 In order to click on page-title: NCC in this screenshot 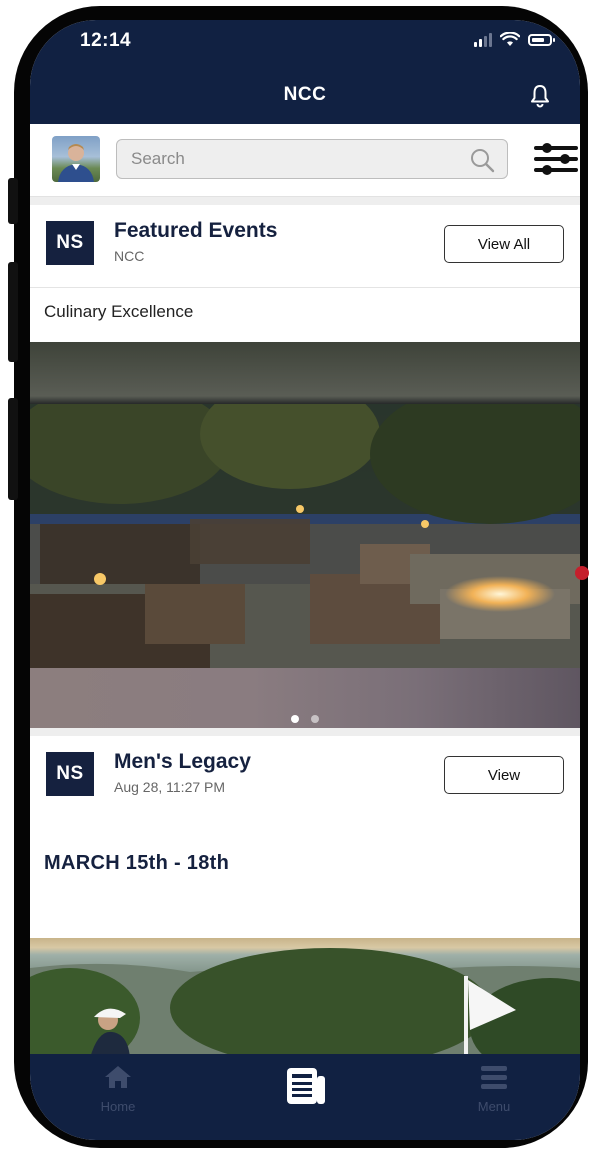, I will do `click(305, 94)`.